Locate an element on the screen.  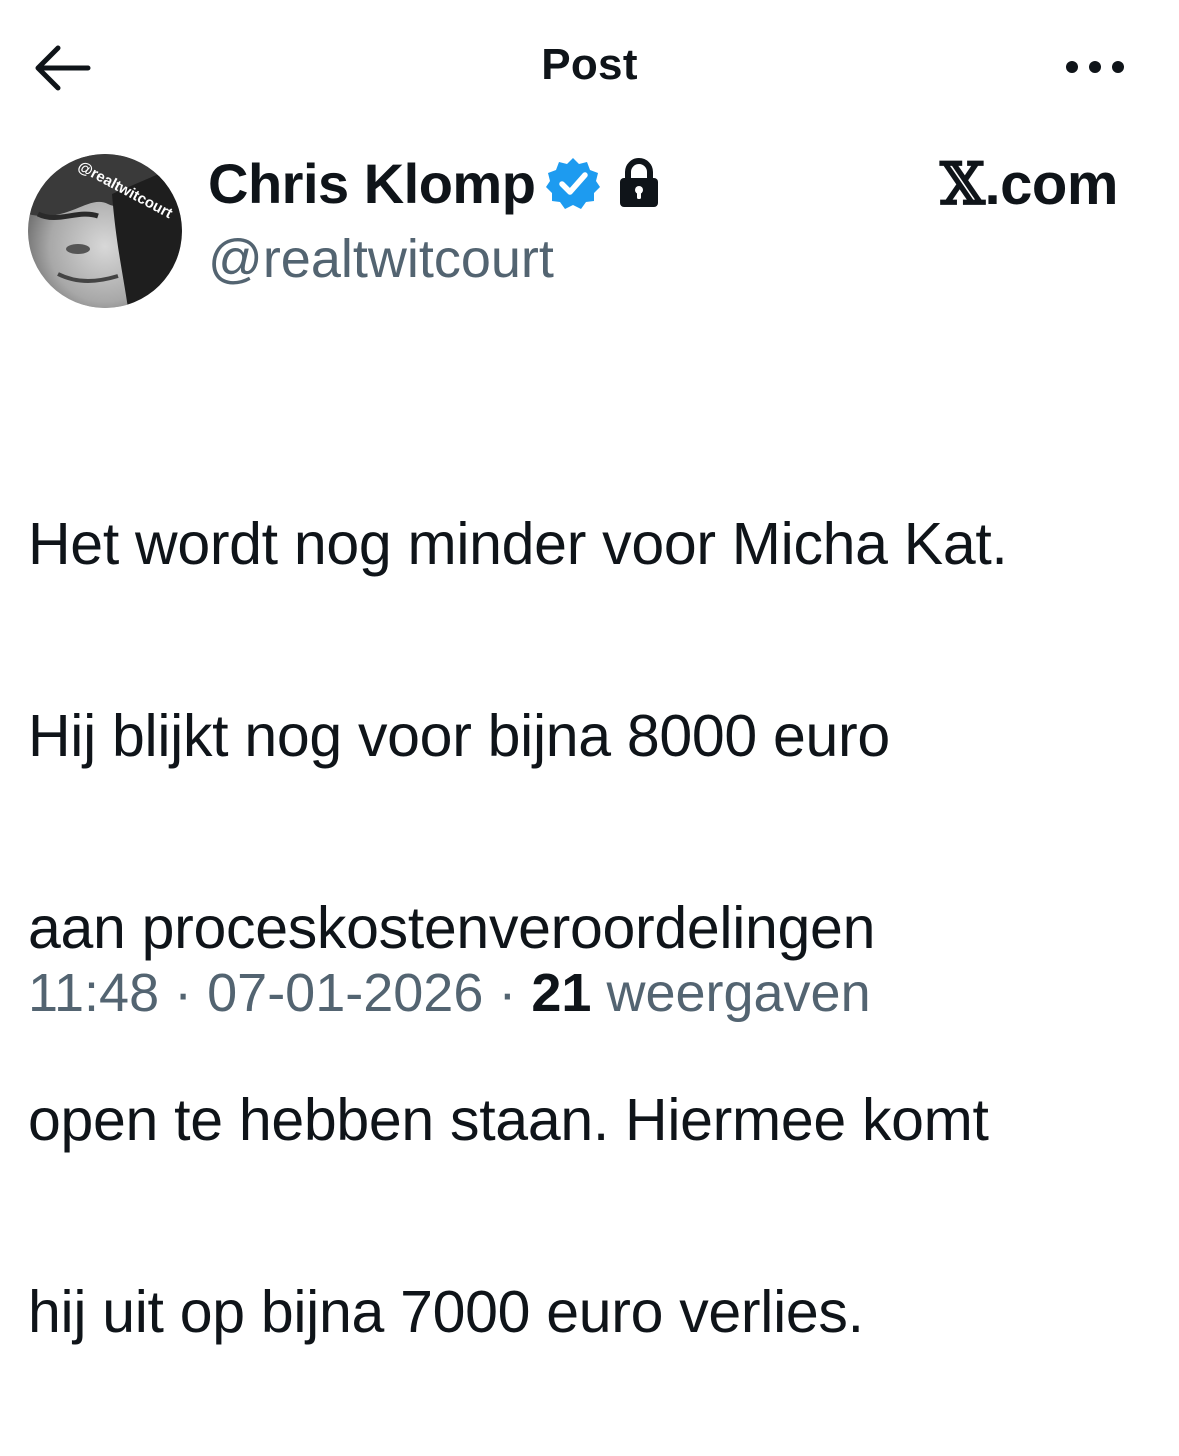
author-name-row: Chris Klomp is located at coordinates (435, 183).